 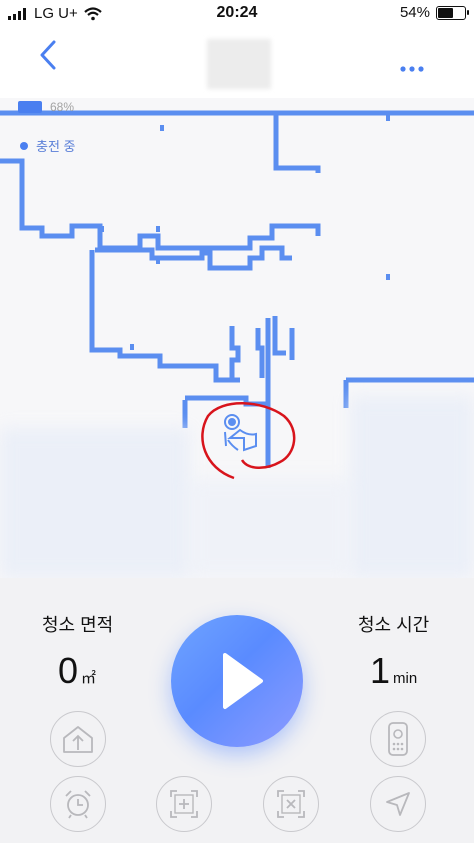 I want to click on alarm-clock-icon, so click(x=78, y=804).